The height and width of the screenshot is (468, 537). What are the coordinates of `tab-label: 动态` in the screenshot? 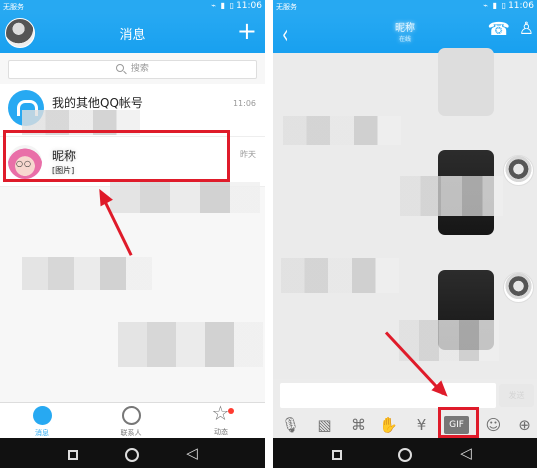 It's located at (221, 432).